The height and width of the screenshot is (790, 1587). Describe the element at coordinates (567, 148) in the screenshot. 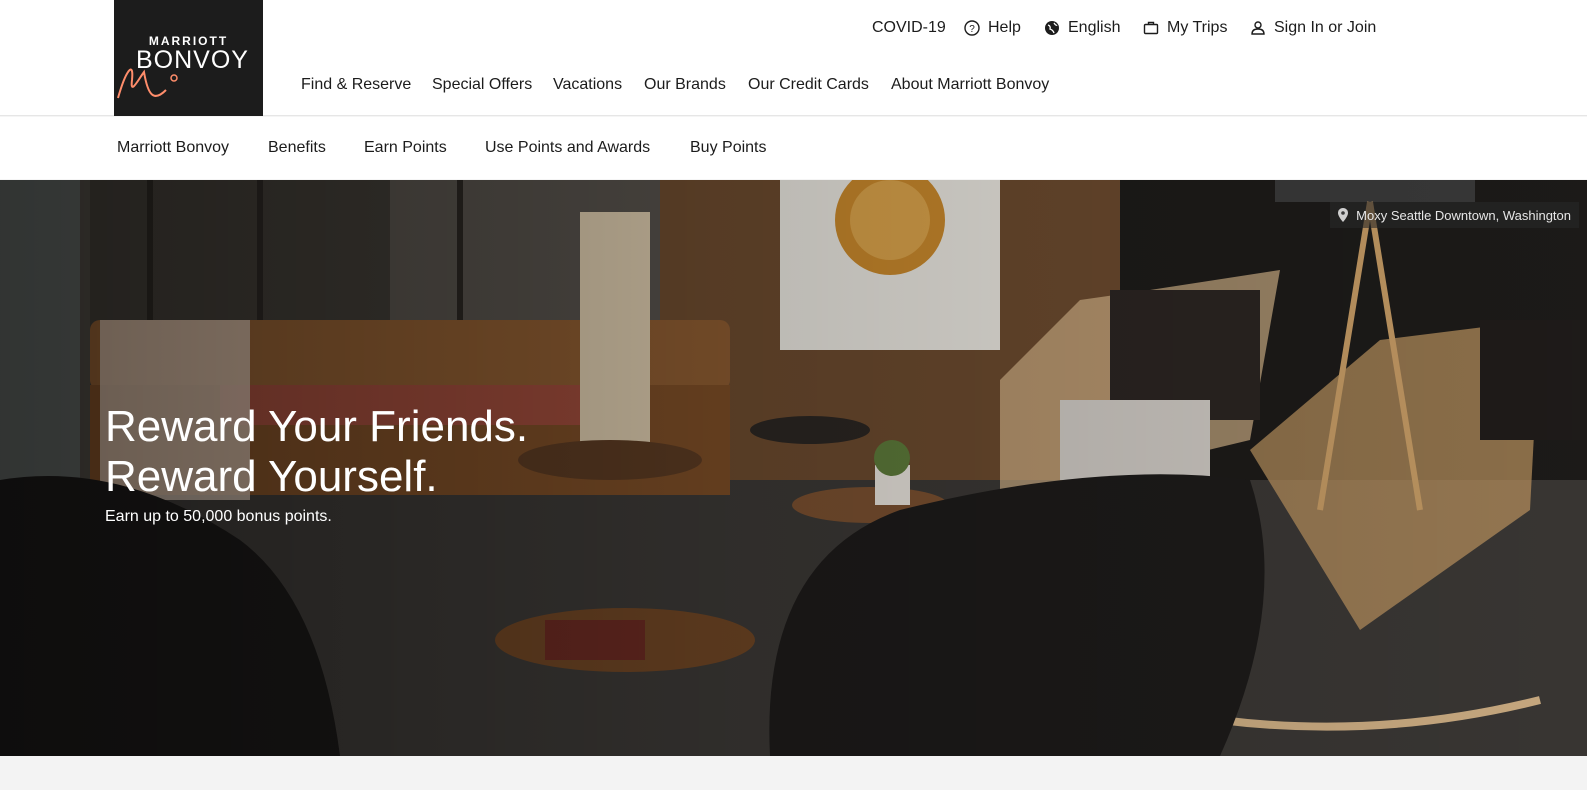

I see `subnav-use-points: Use Points and Awards` at that location.